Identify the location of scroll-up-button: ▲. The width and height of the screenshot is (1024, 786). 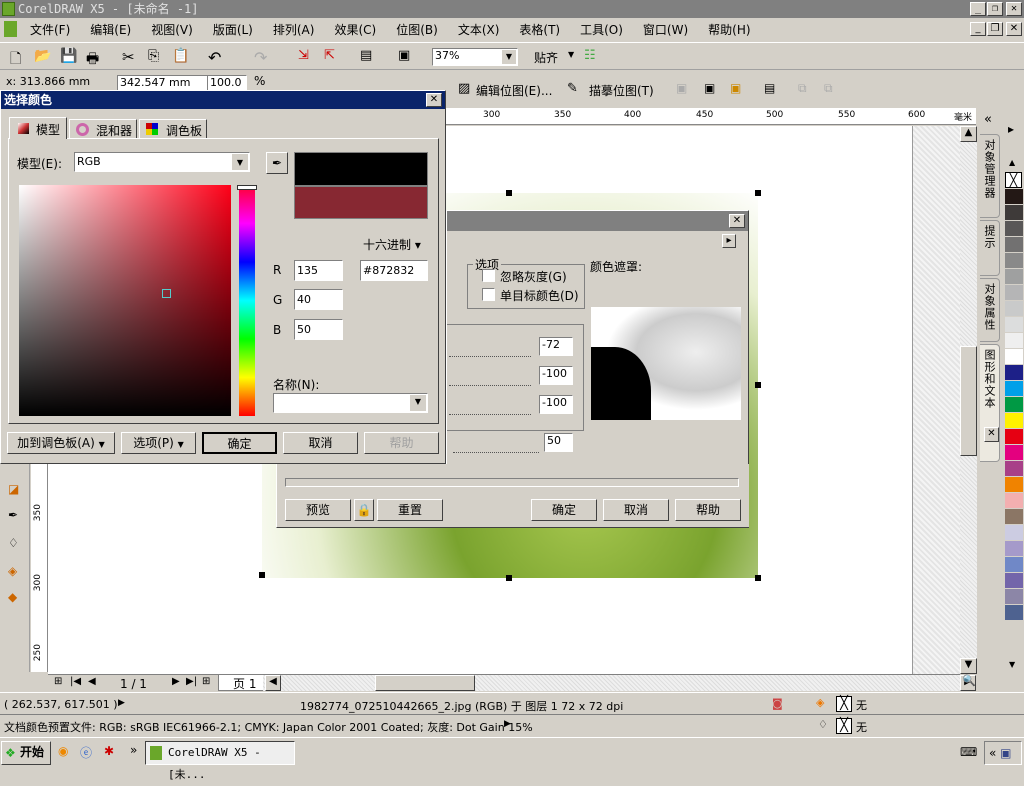
(968, 134).